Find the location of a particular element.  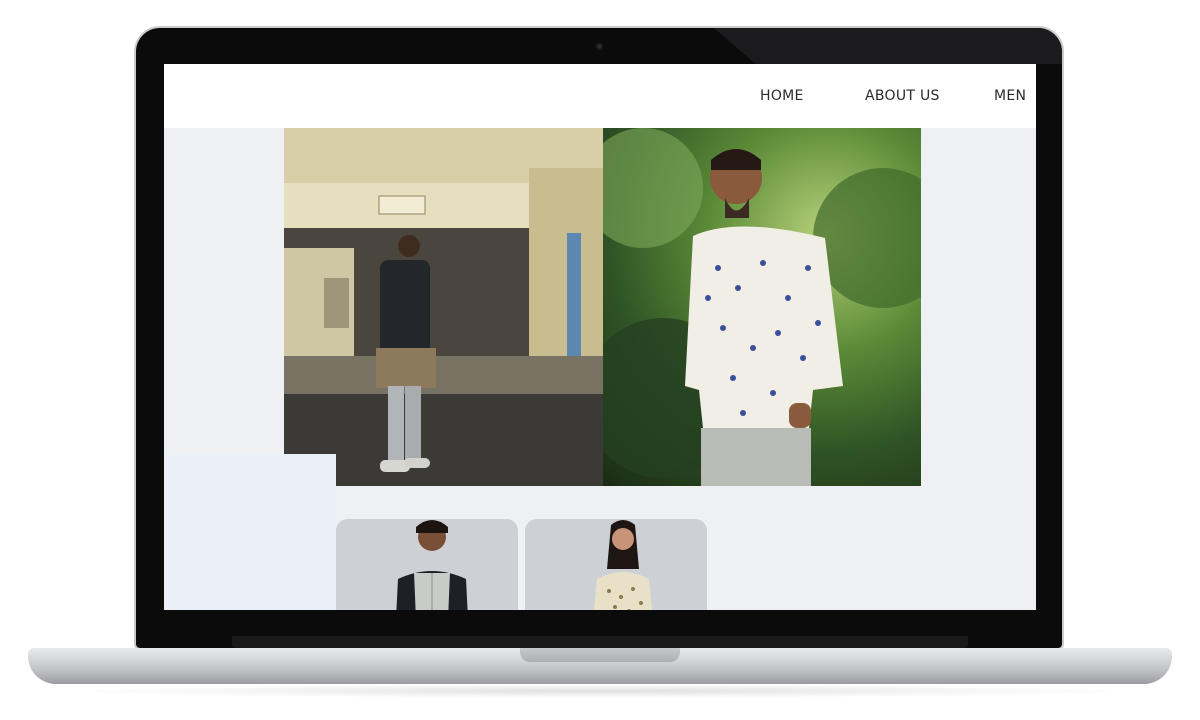

product-card-men is located at coordinates (427, 564).